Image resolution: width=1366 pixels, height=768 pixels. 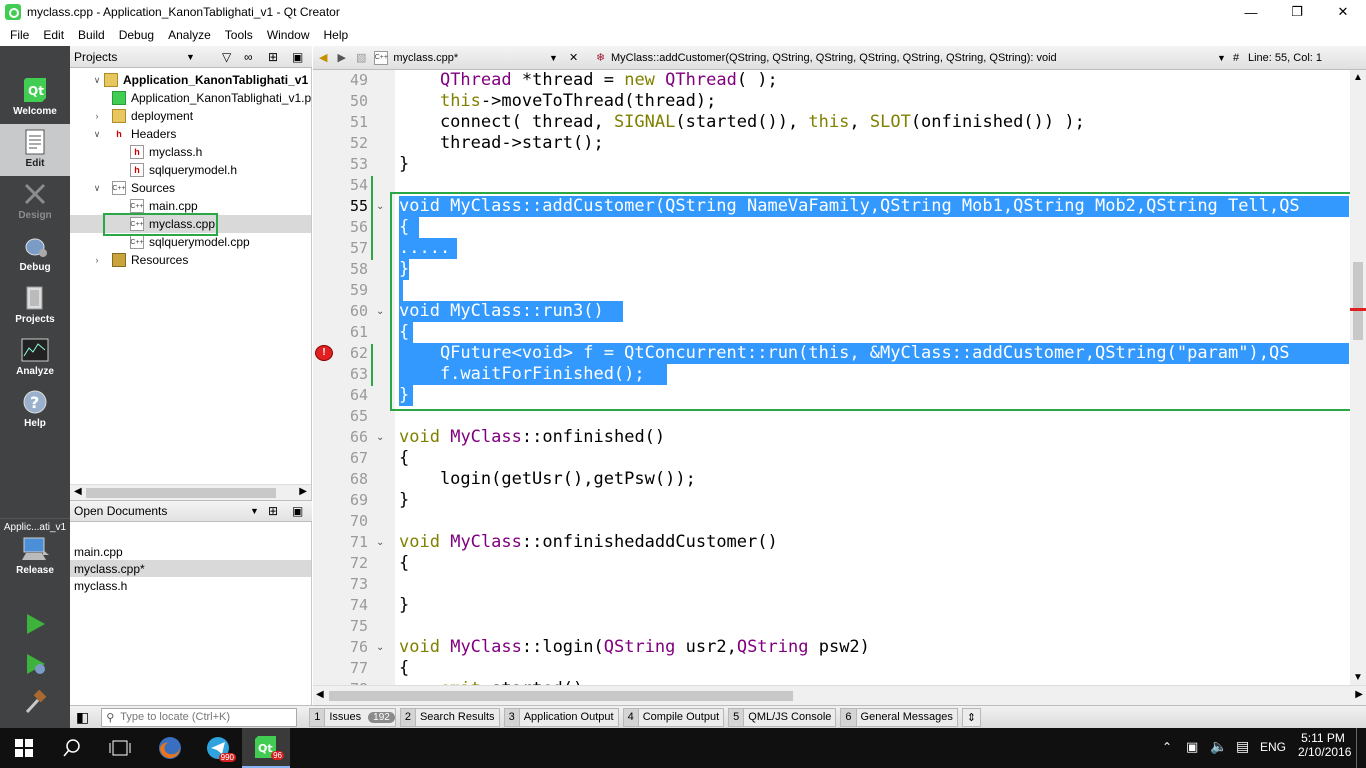 I want to click on code-line: QThread *thread = new QThread( );, so click(x=588, y=80).